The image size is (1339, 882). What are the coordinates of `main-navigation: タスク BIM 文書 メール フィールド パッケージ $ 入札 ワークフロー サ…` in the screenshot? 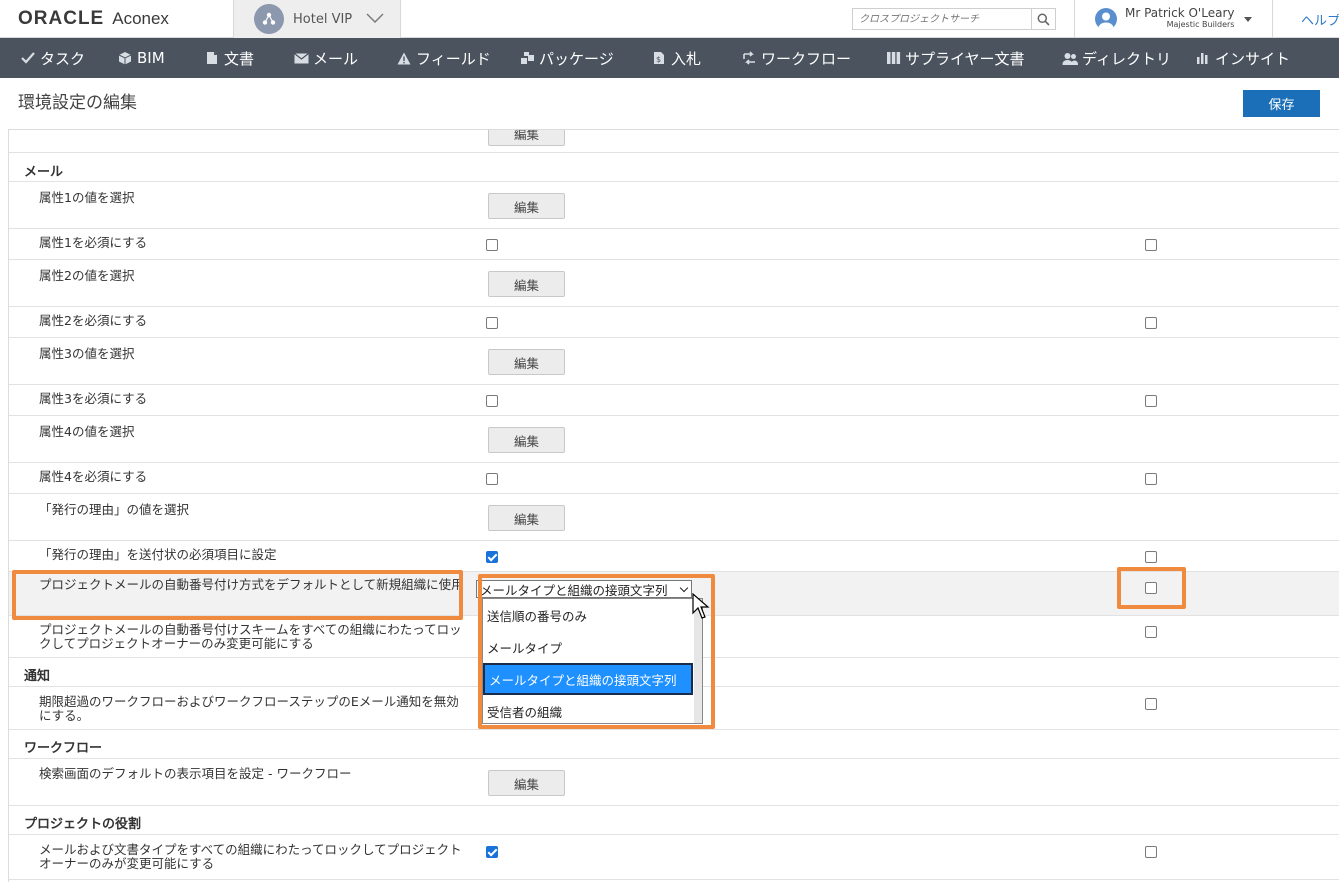 It's located at (669, 58).